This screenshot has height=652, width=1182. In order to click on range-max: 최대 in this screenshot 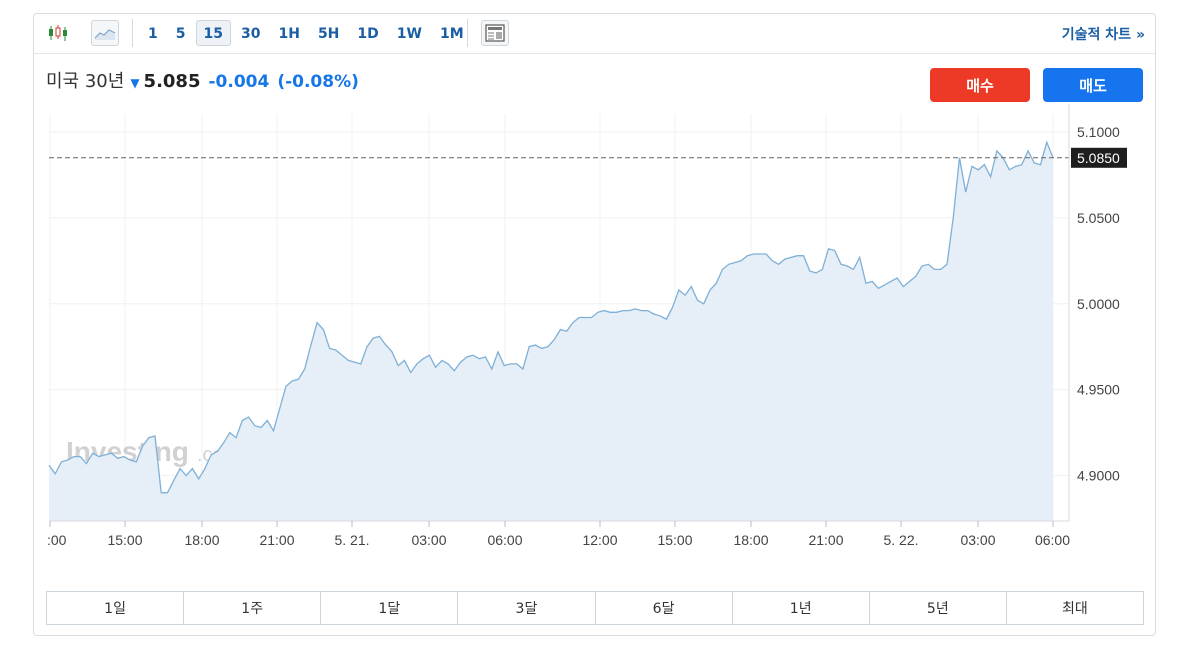, I will do `click(1075, 608)`.